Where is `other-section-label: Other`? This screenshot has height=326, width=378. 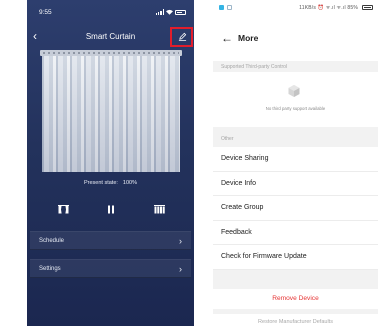 other-section-label: Other is located at coordinates (227, 139).